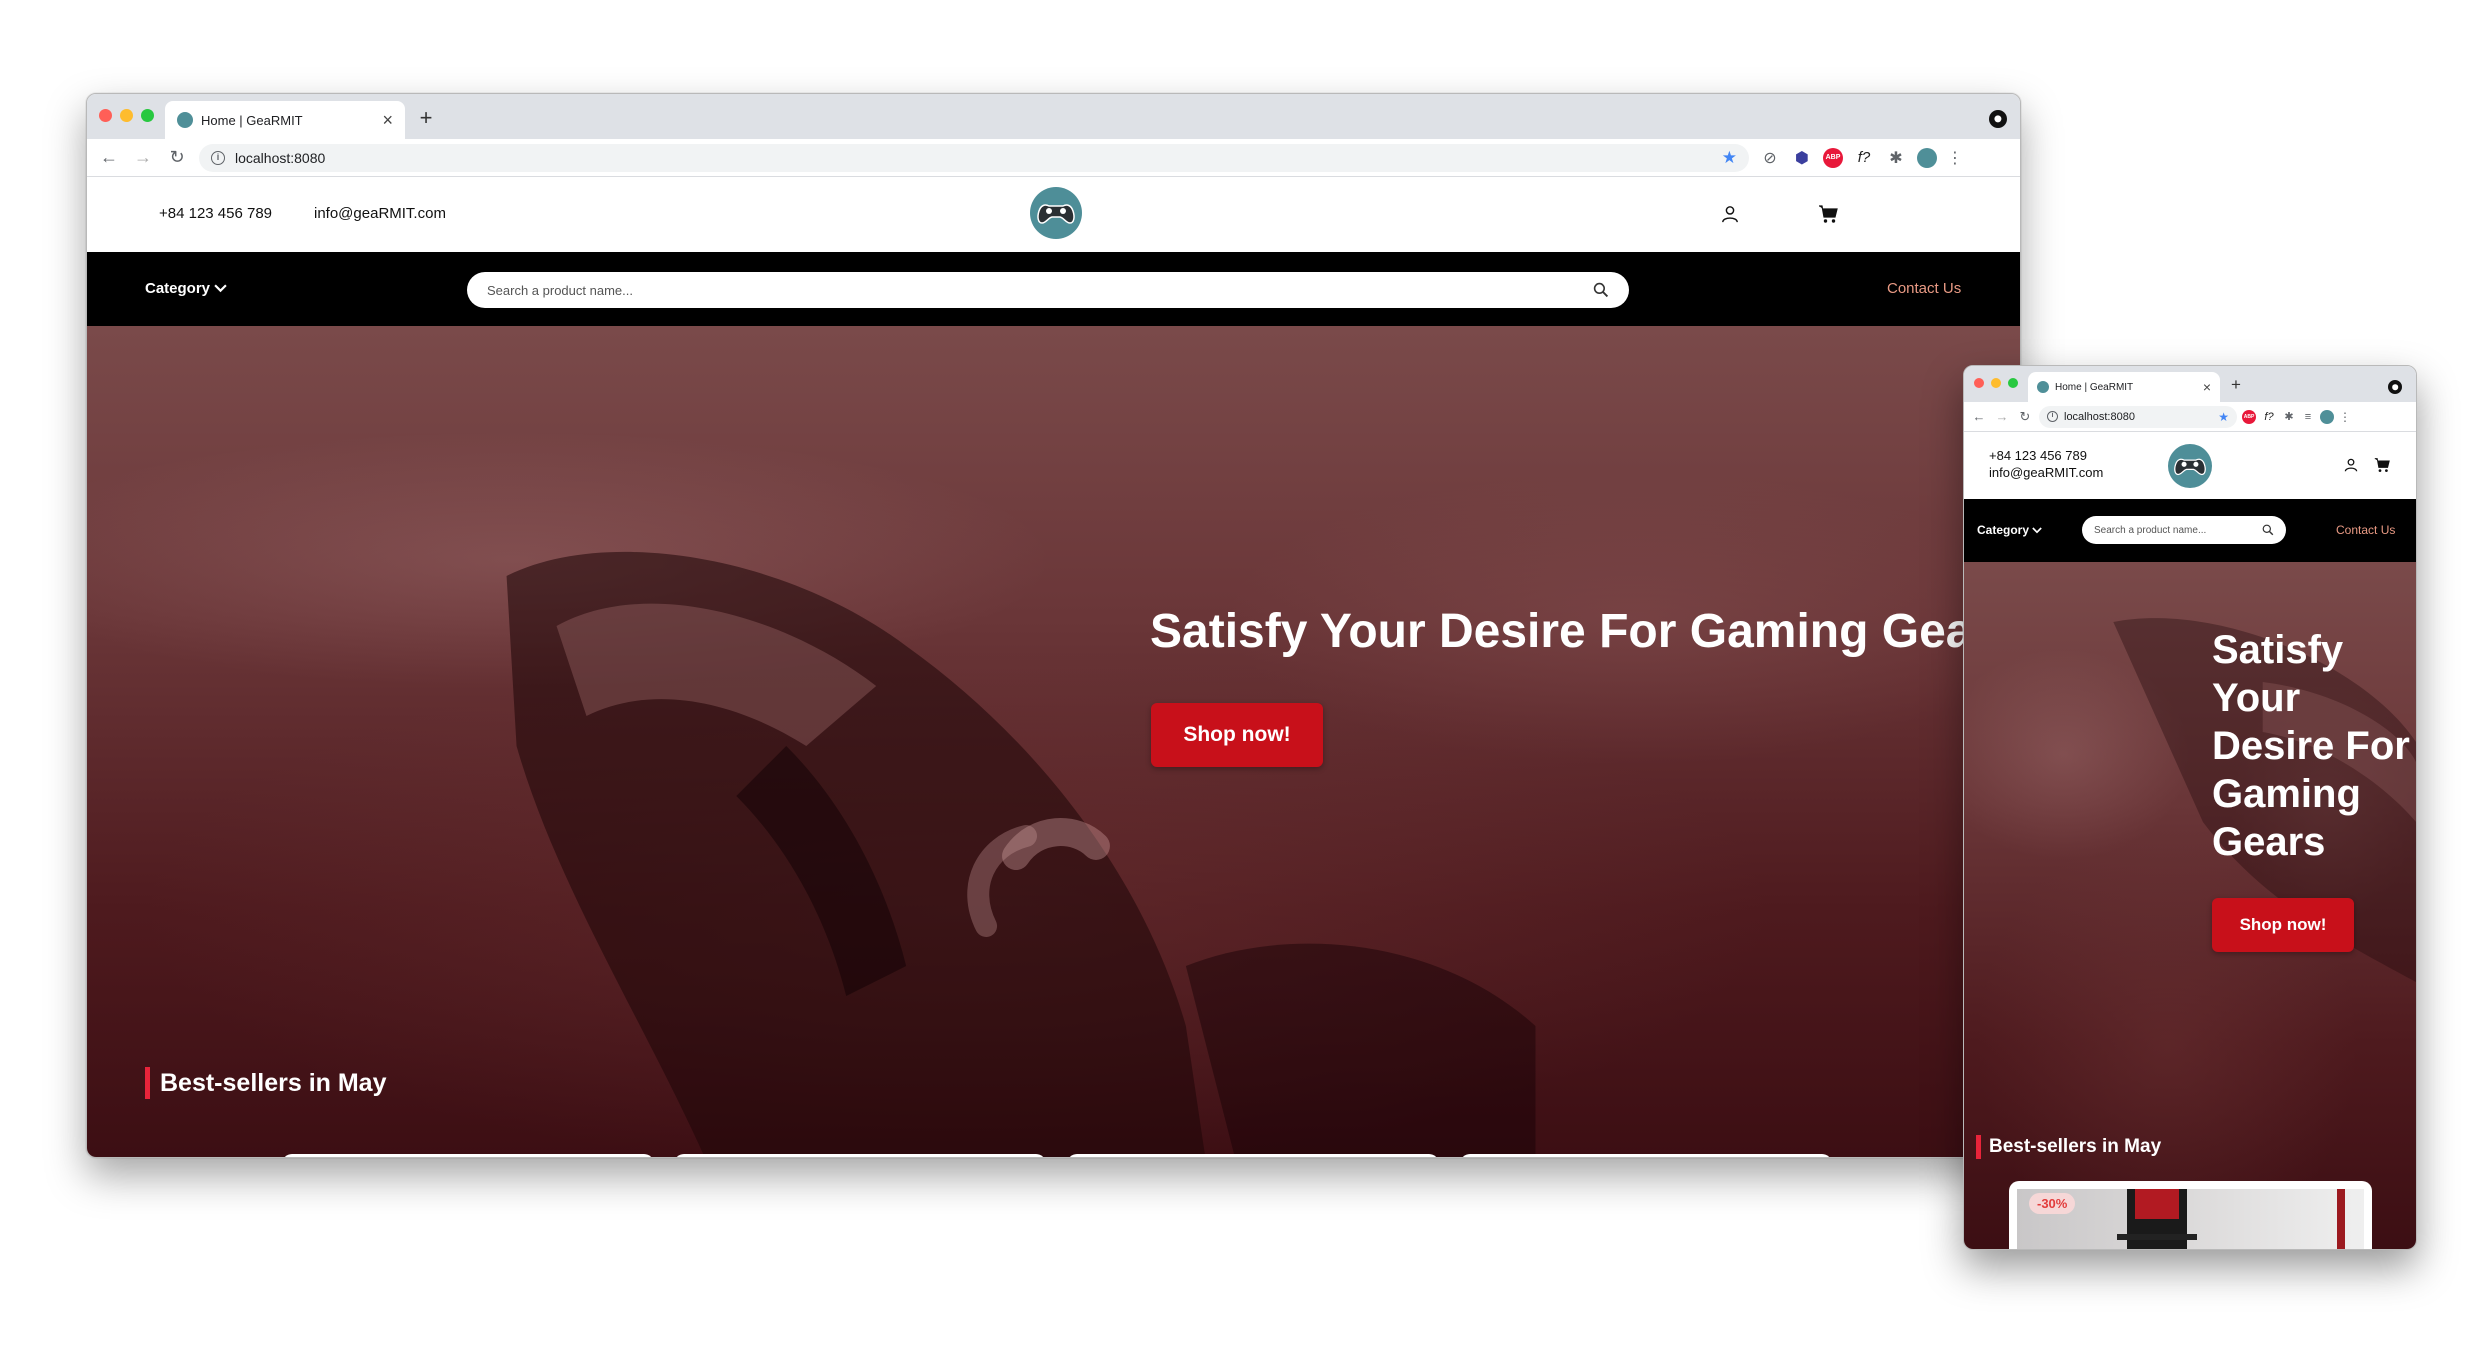  What do you see at coordinates (1770, 158) in the screenshot?
I see `extension-block-icon: ⊘` at bounding box center [1770, 158].